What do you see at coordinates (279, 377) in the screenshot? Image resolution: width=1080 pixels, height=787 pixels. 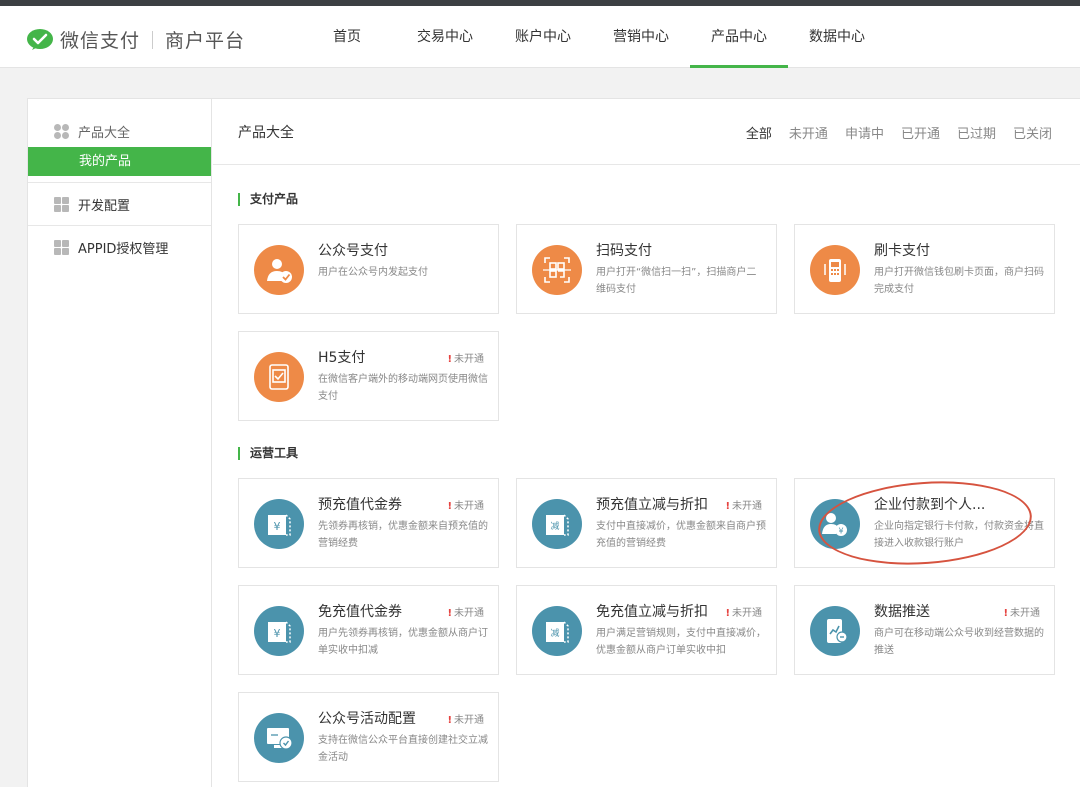 I see `tablet-check-icon` at bounding box center [279, 377].